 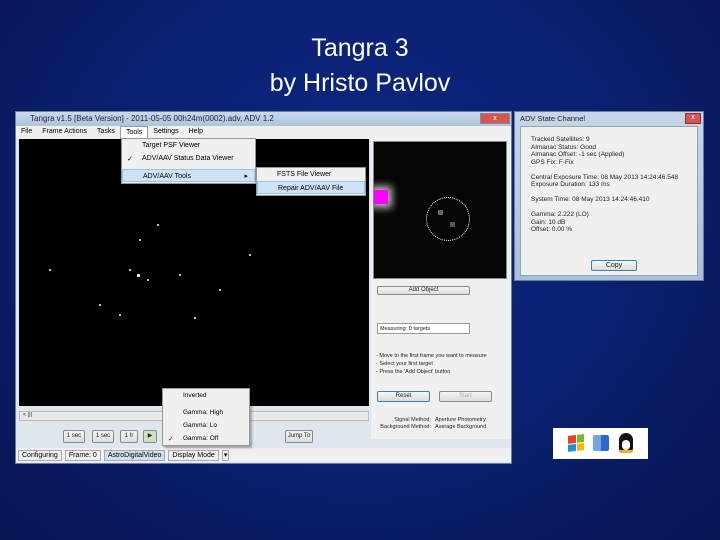 What do you see at coordinates (460, 420) in the screenshot?
I see `signal-method-value: Aperture Photometry` at bounding box center [460, 420].